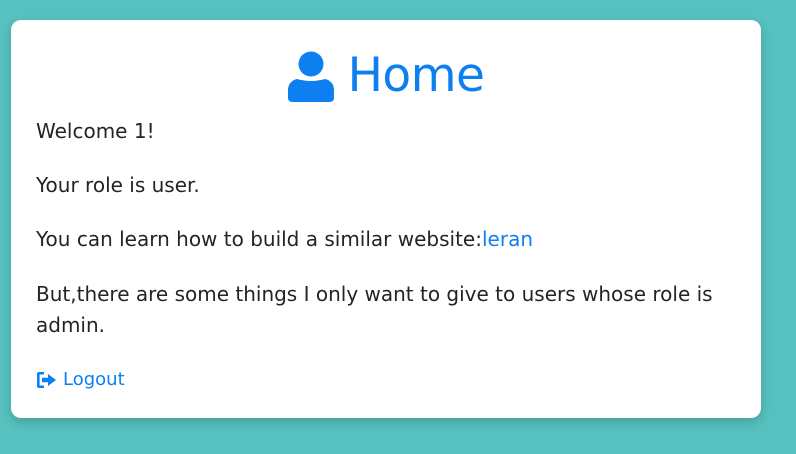  I want to click on logout-link: Logout, so click(80, 380).